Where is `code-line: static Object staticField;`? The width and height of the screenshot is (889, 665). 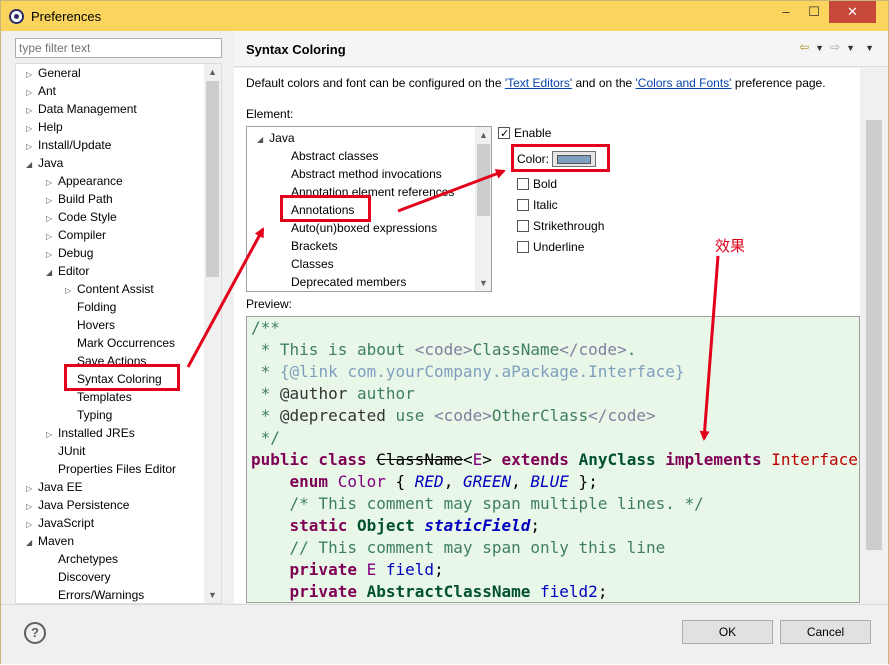 code-line: static Object staticField; is located at coordinates (415, 525).